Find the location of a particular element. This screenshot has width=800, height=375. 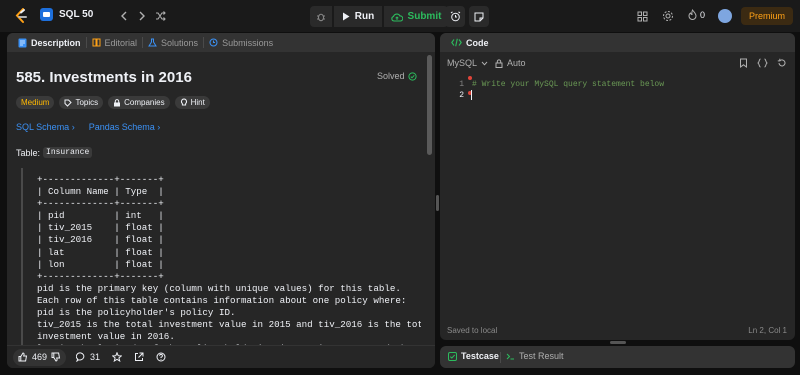

premium-button: Premium is located at coordinates (767, 16).